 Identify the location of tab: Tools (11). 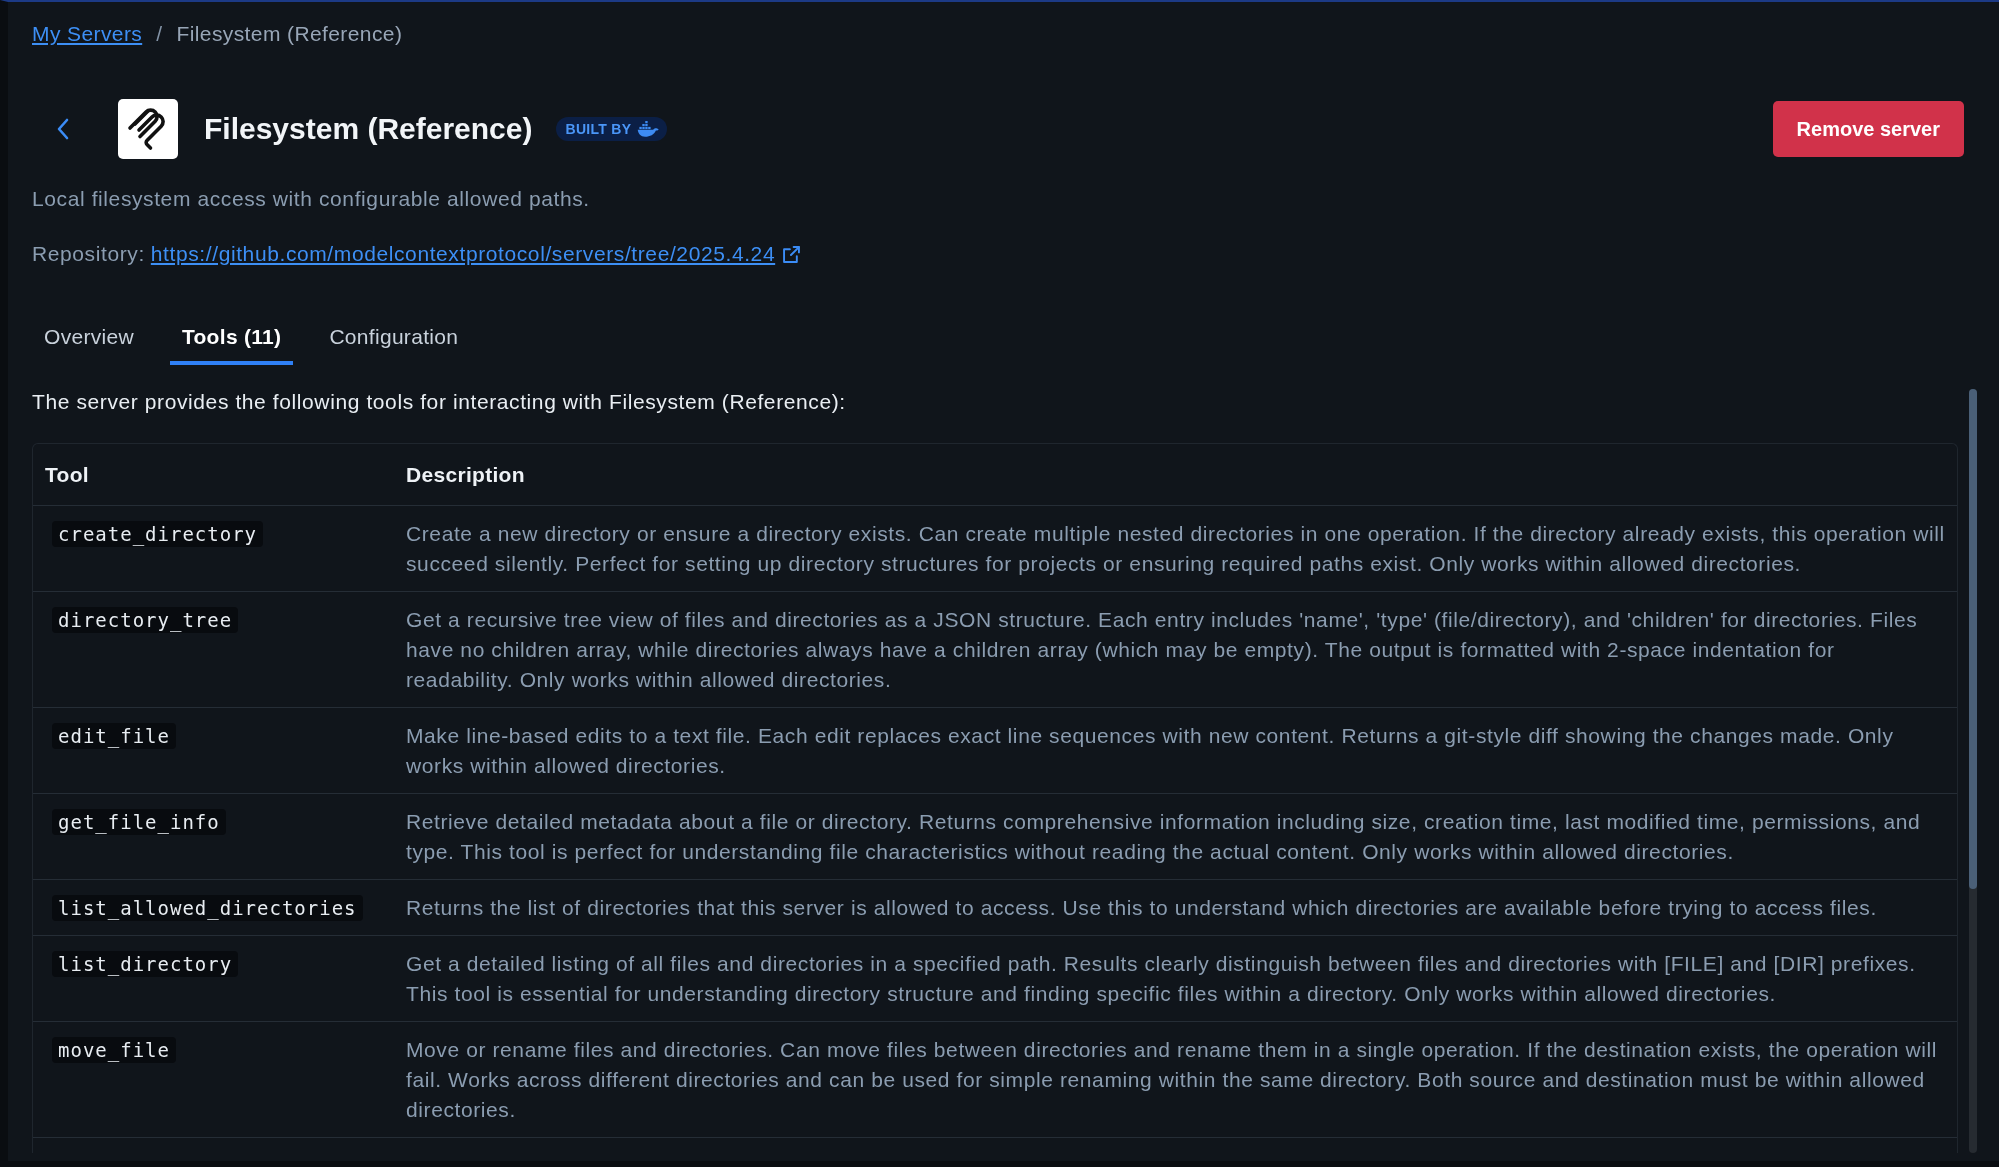
(231, 340).